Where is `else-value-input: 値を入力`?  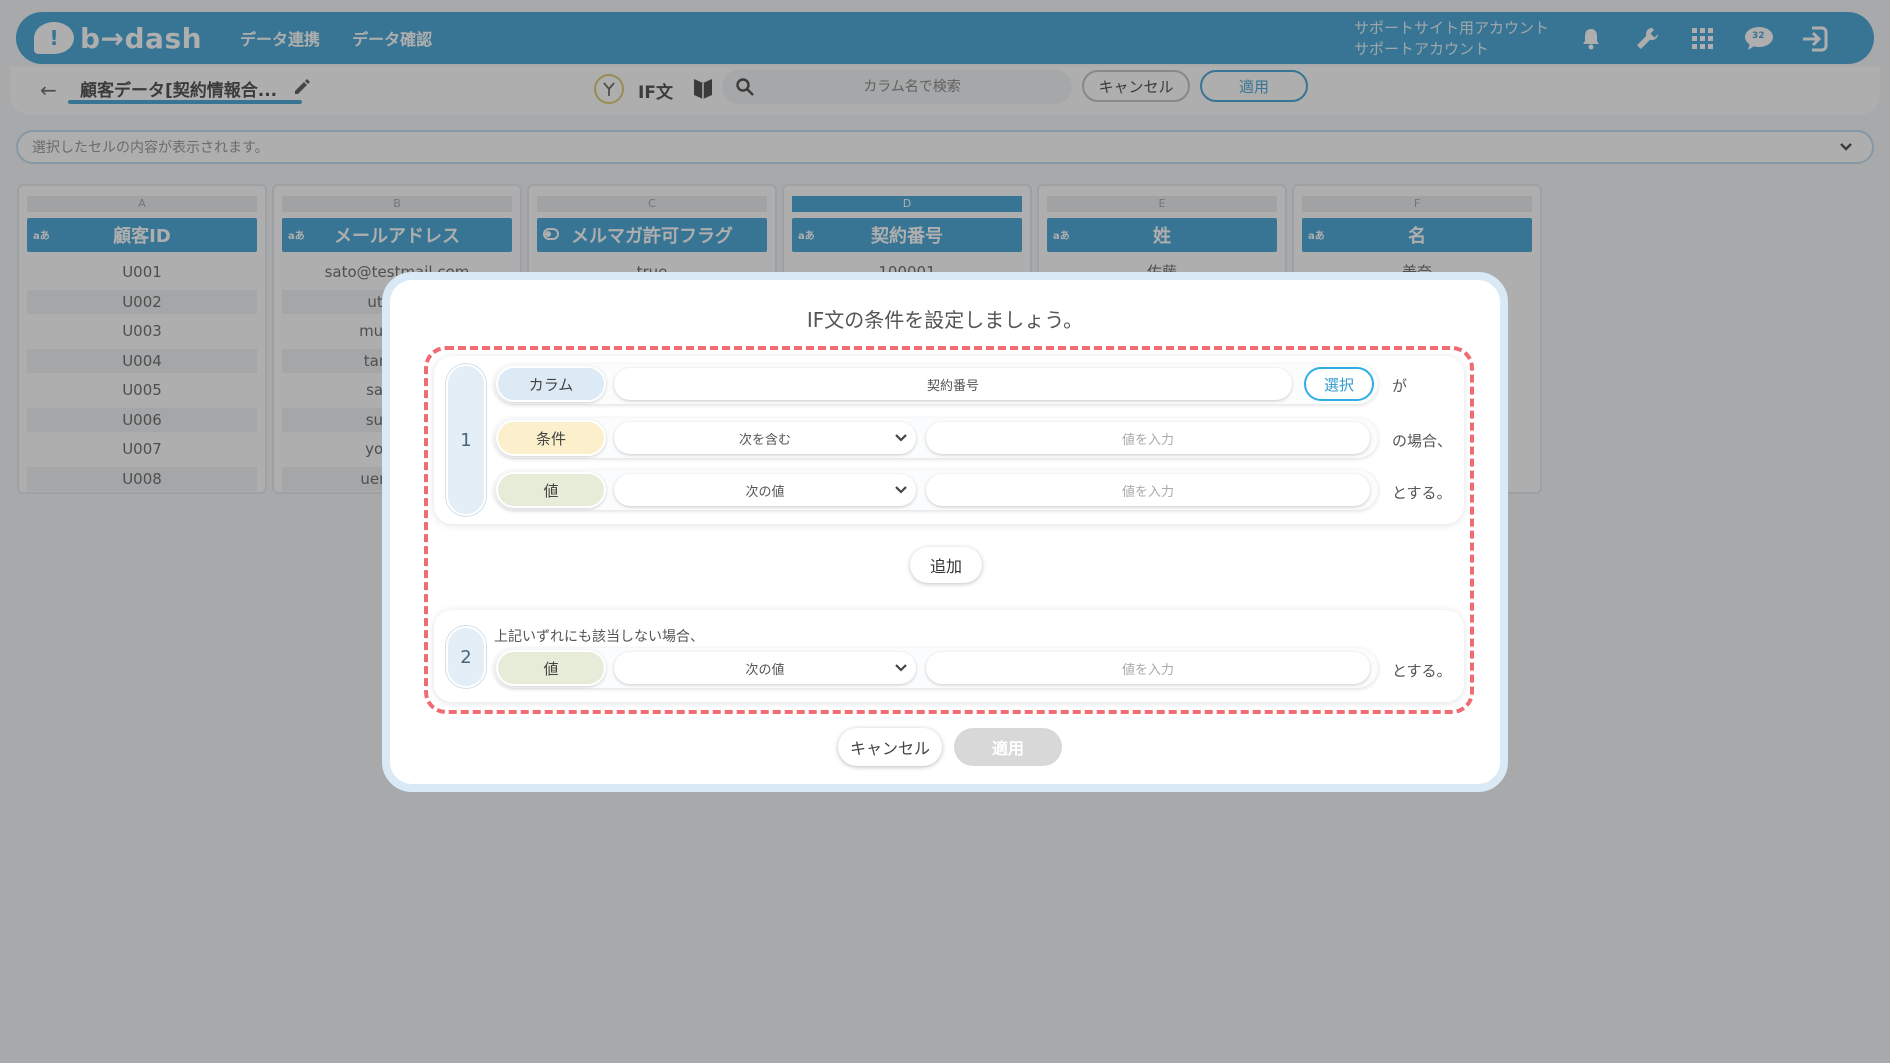
else-value-input: 値を入力 is located at coordinates (1148, 668).